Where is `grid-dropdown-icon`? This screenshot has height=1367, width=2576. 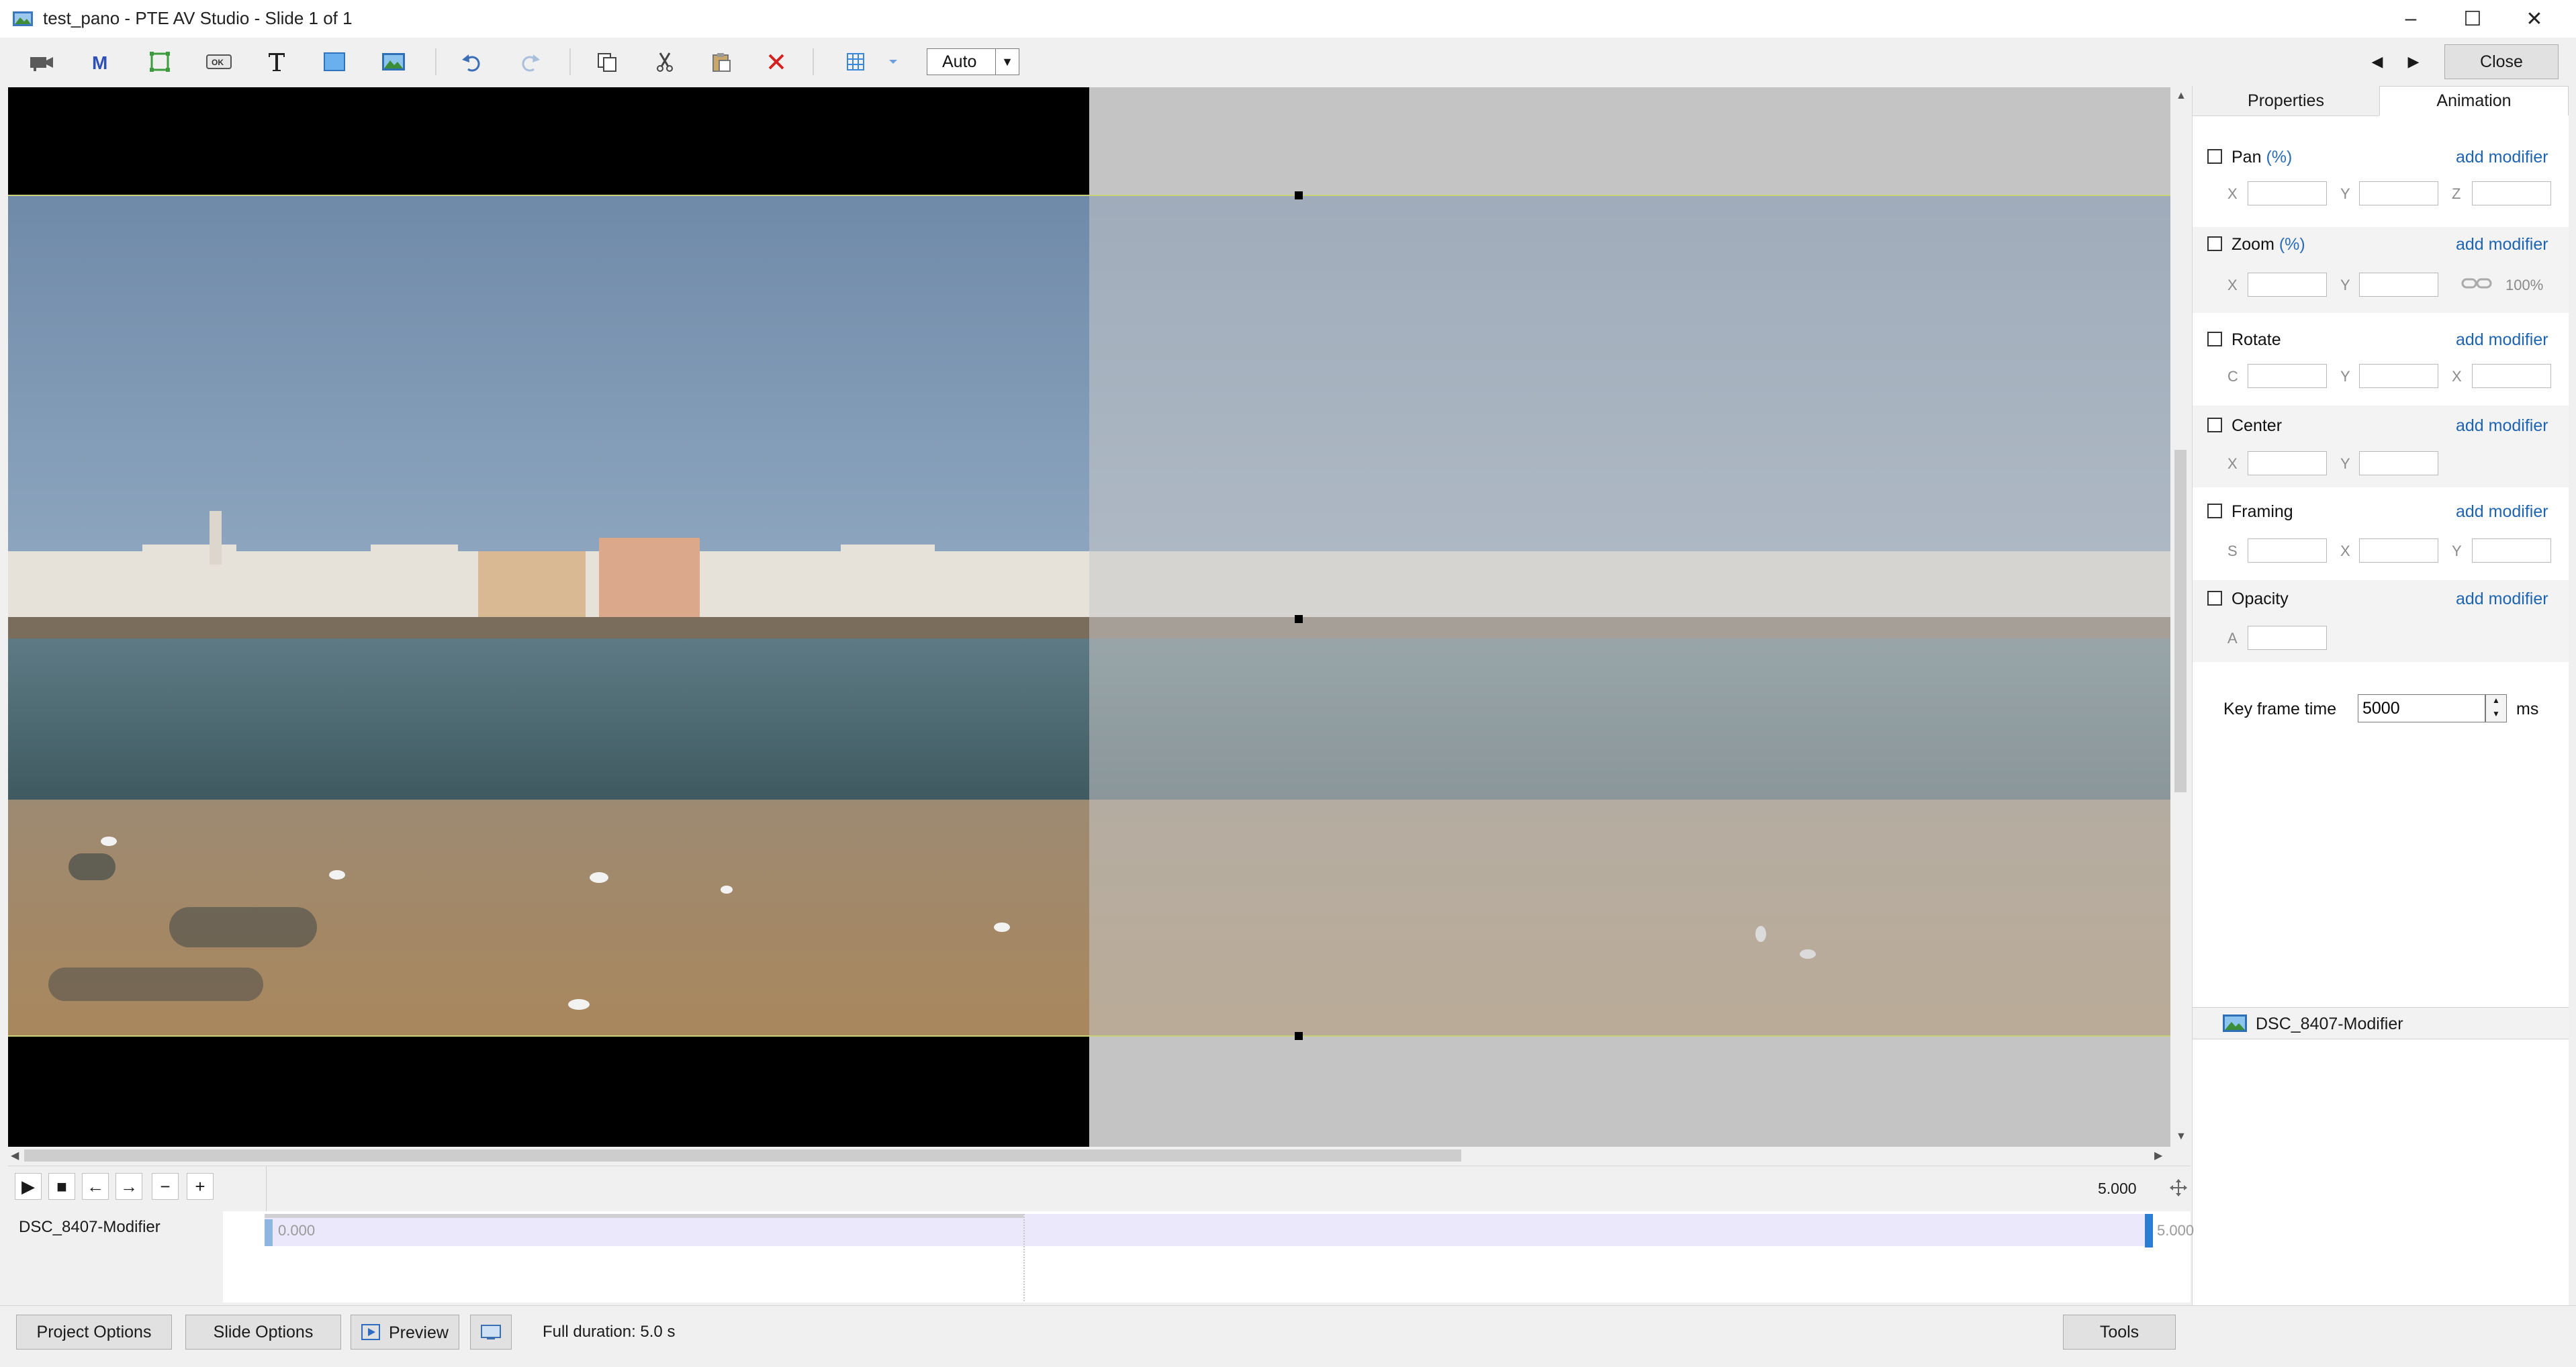
grid-dropdown-icon is located at coordinates (893, 61).